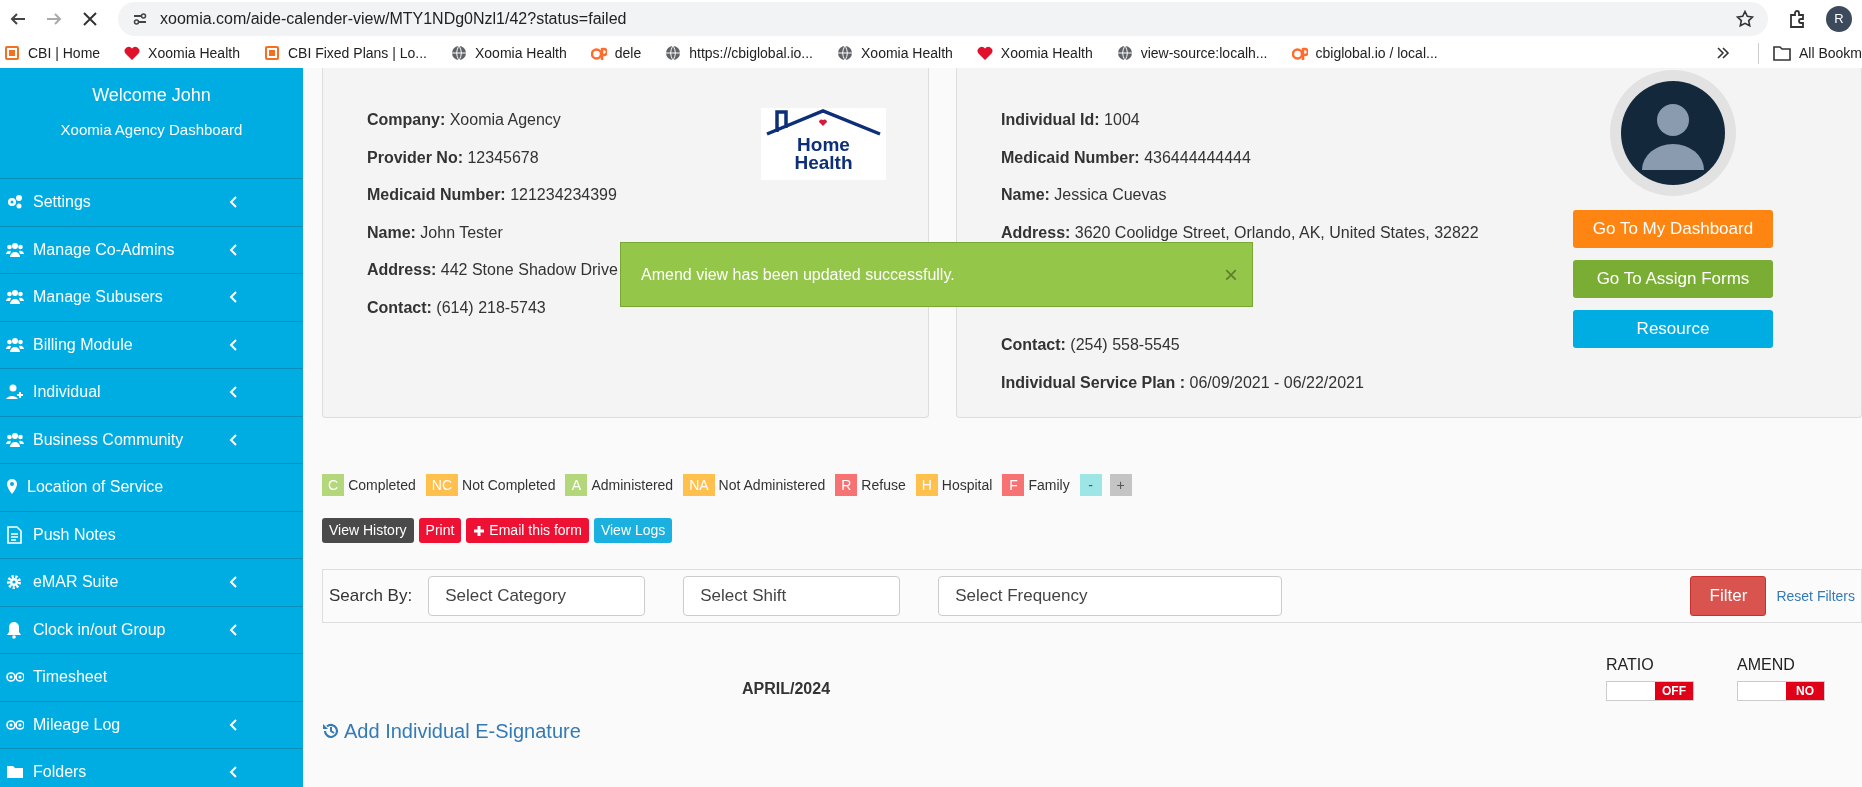 The image size is (1862, 787). What do you see at coordinates (151, 298) in the screenshot?
I see `sidebar-item: Manage Subusers` at bounding box center [151, 298].